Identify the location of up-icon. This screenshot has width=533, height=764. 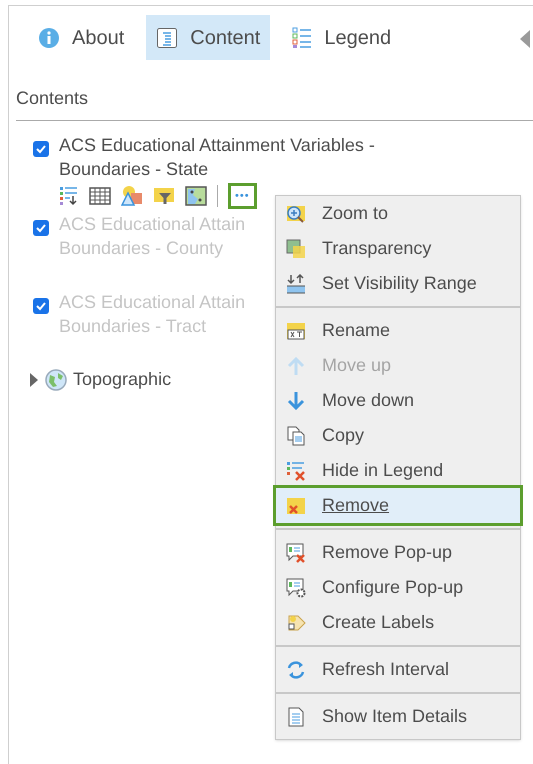
(296, 366).